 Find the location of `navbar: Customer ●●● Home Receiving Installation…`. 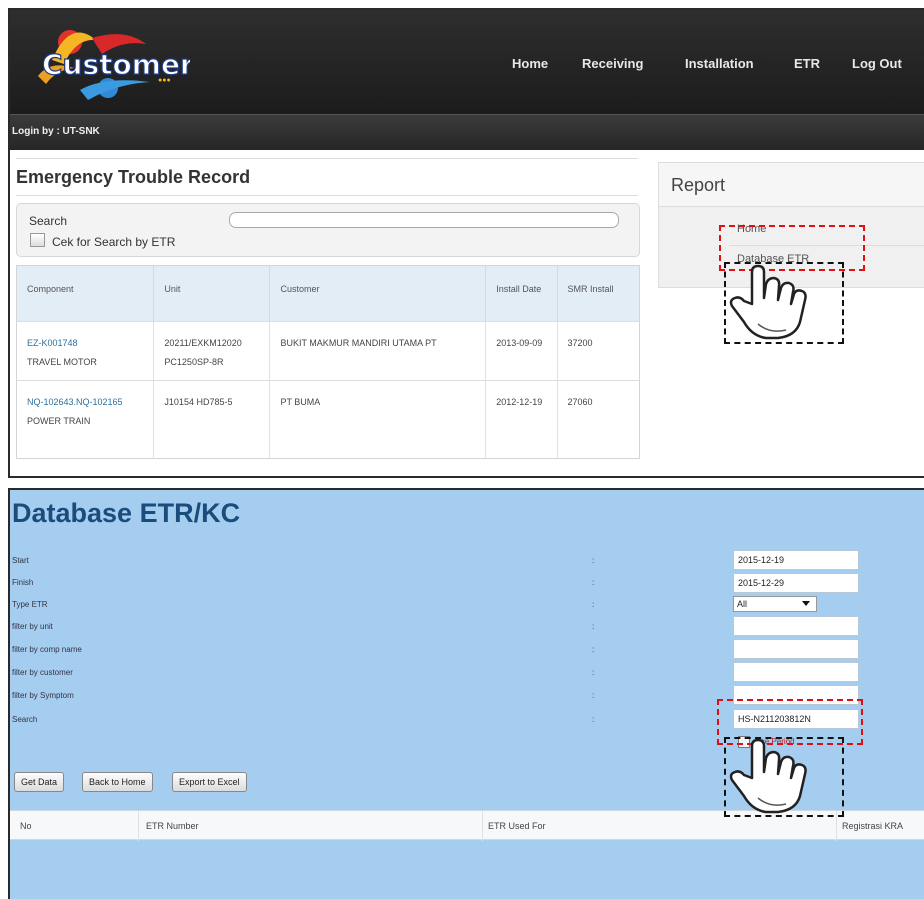

navbar: Customer ●●● Home Receiving Installation… is located at coordinates (467, 62).